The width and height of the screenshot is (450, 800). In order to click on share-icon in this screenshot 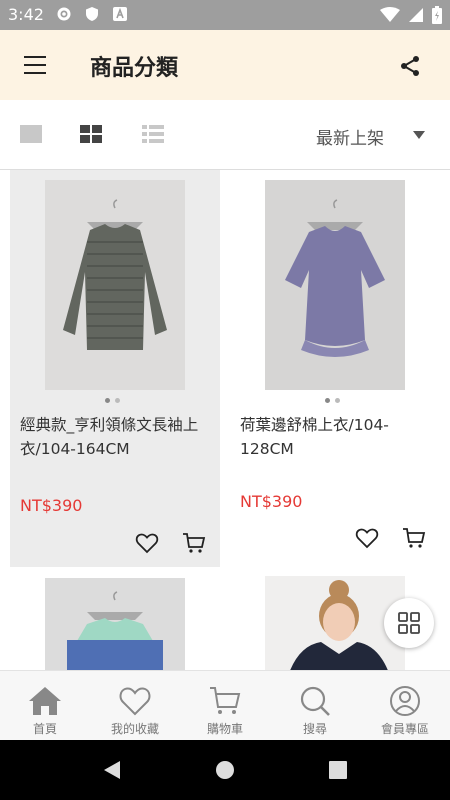, I will do `click(410, 66)`.